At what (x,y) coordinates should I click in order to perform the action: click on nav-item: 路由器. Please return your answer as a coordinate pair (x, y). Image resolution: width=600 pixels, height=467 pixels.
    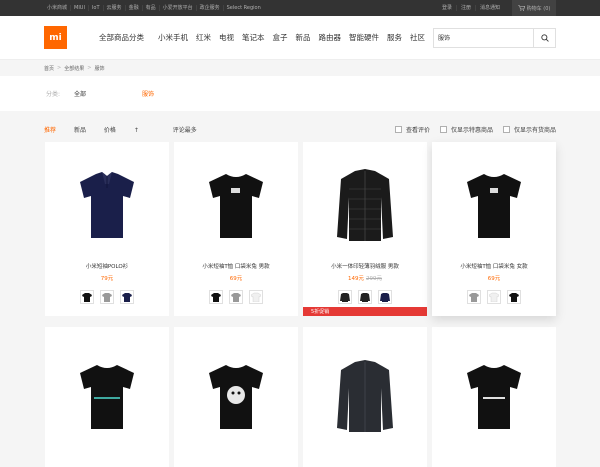
    Looking at the image, I should click on (330, 37).